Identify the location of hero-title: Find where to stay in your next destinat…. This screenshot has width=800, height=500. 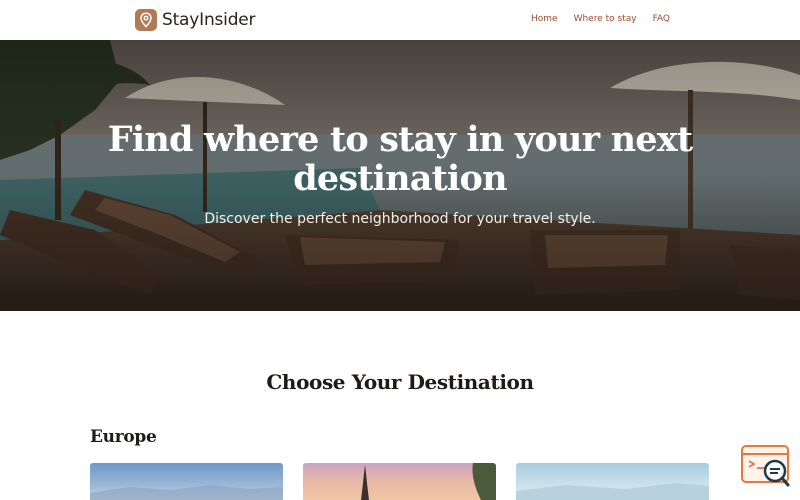
(400, 159).